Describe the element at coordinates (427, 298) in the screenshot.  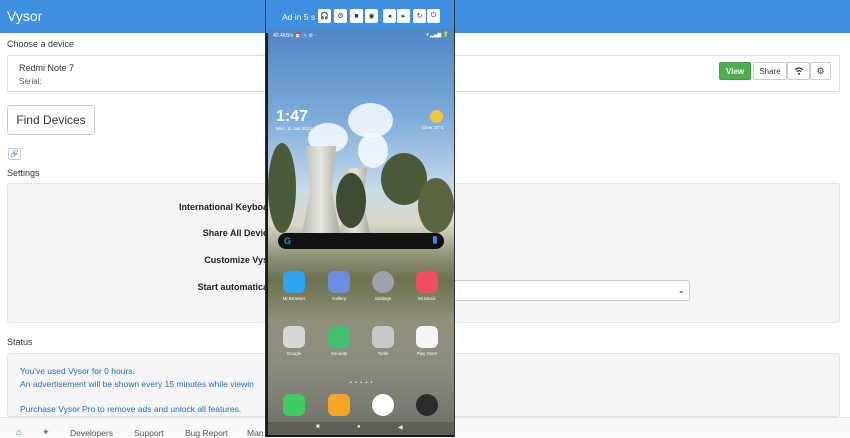
I see `app-label: Mi Music` at that location.